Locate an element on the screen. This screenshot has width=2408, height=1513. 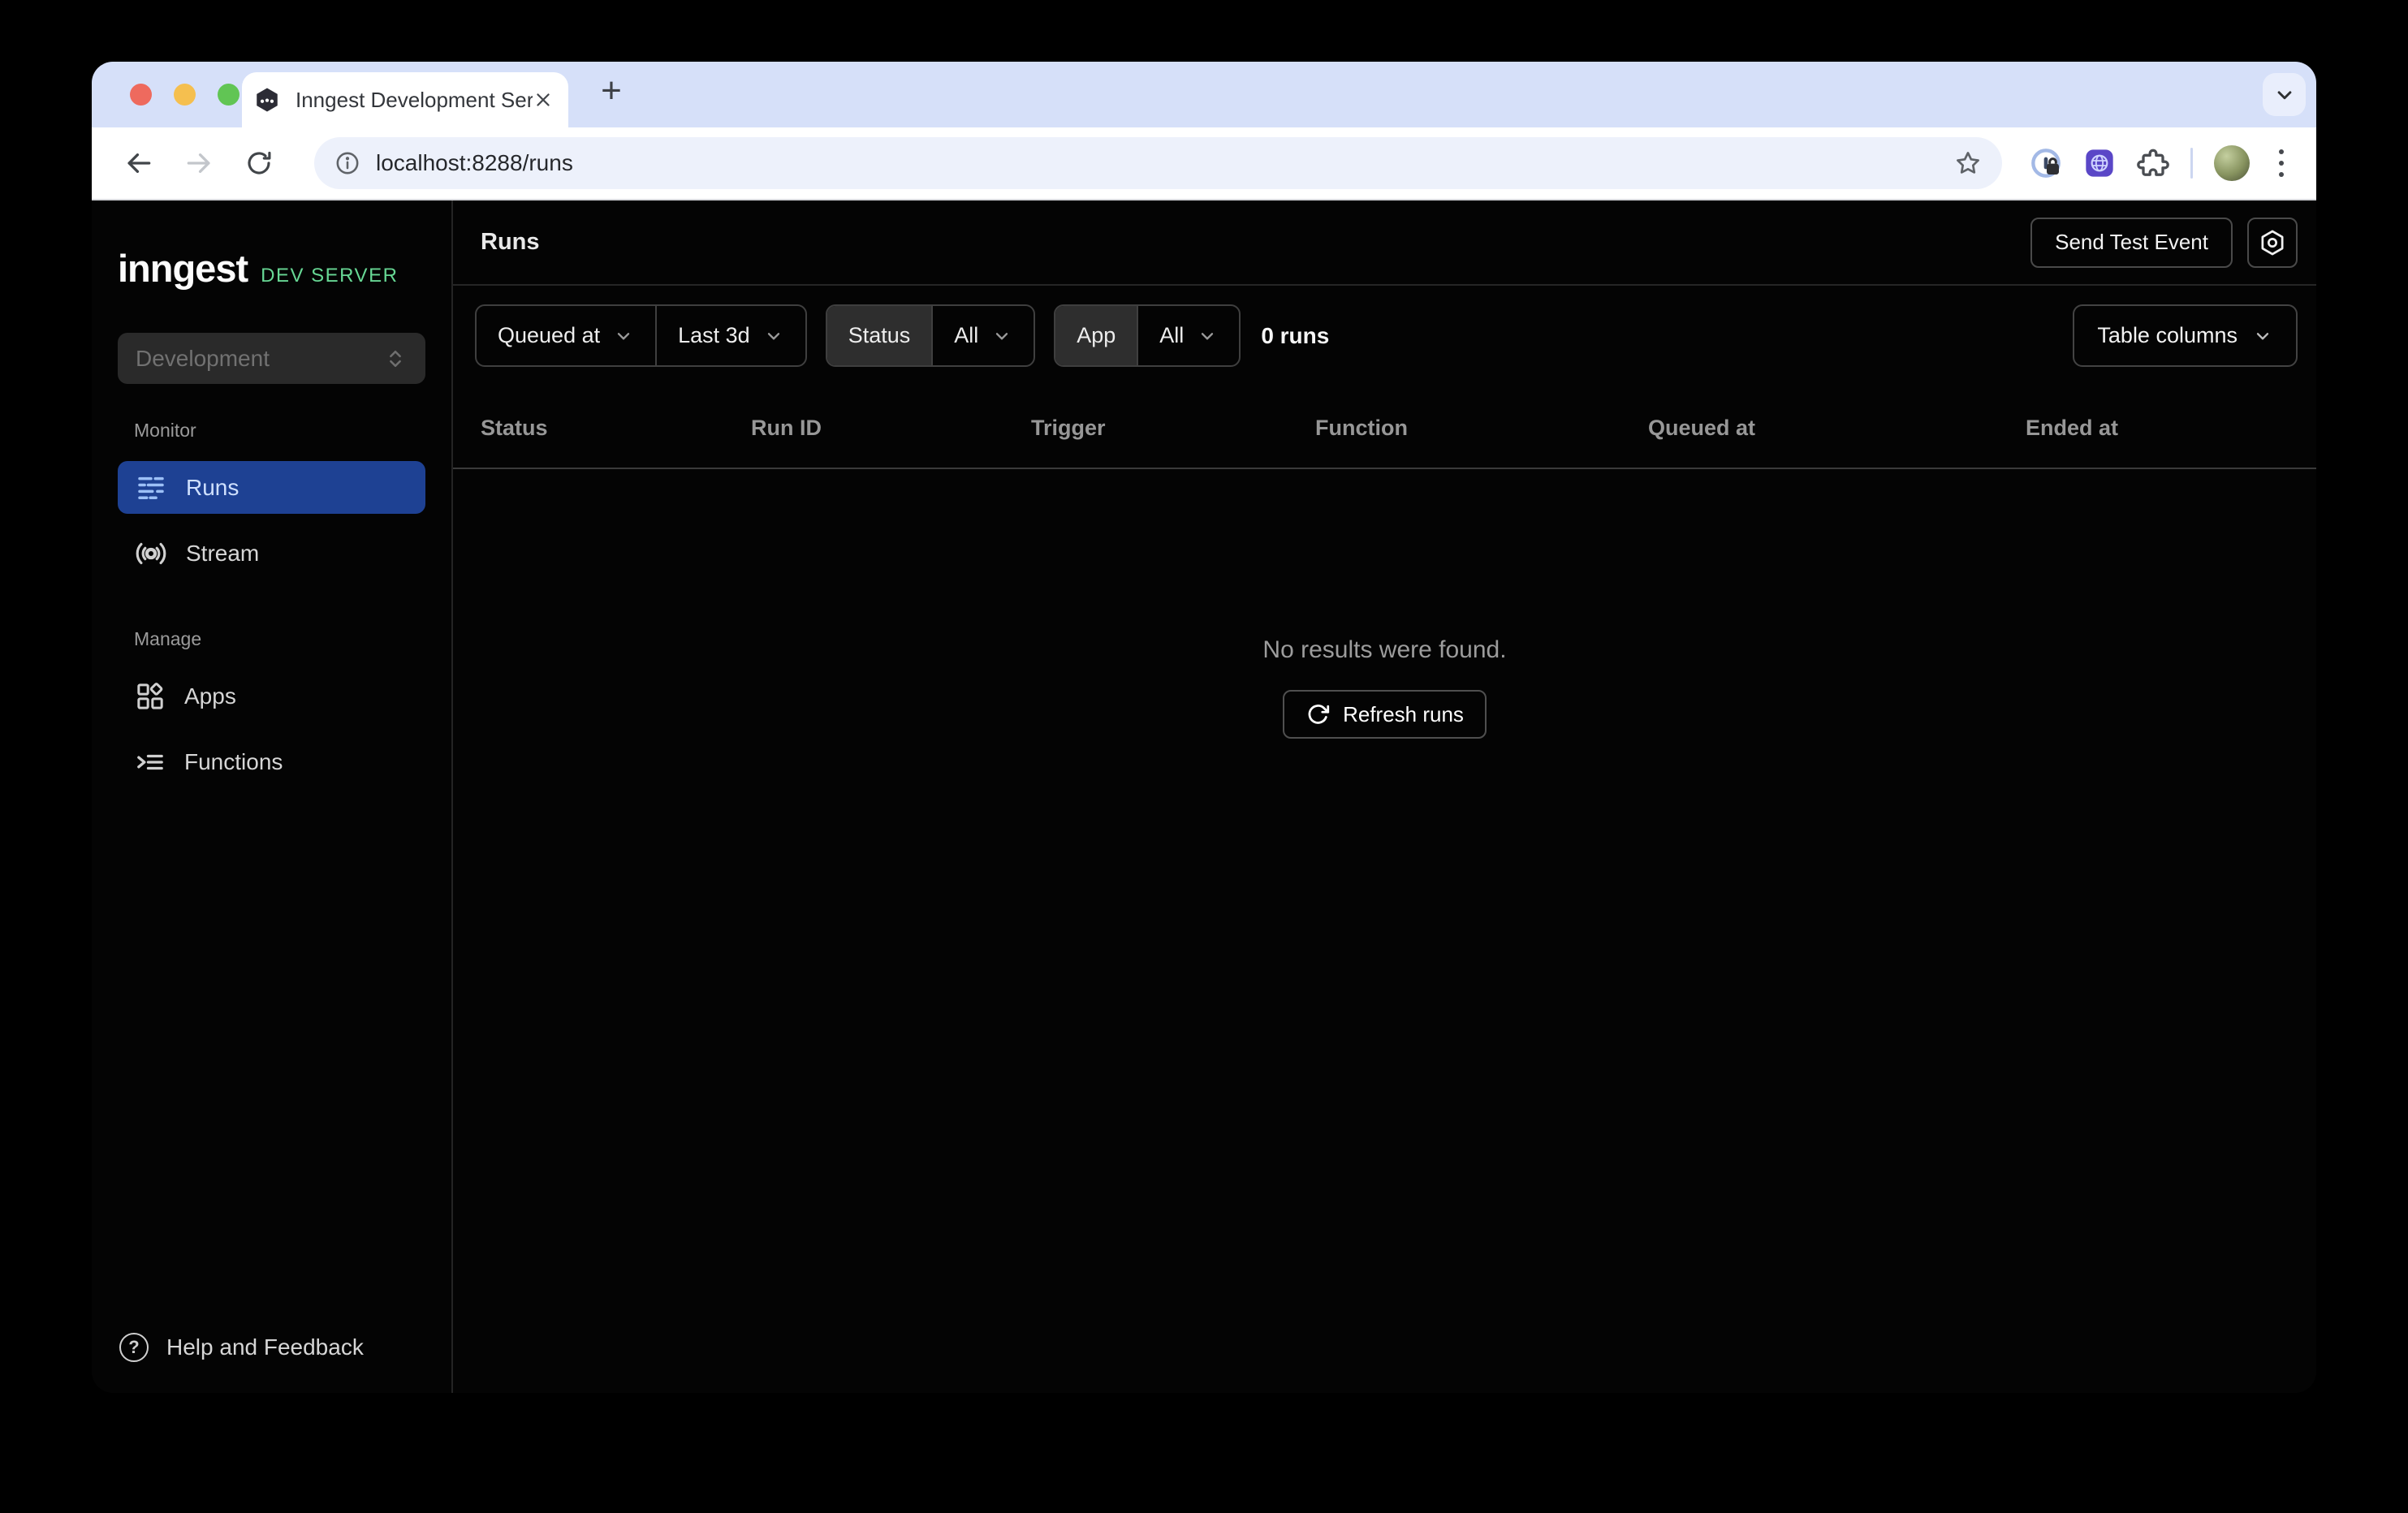
bookmark-star-icon is located at coordinates (1968, 163).